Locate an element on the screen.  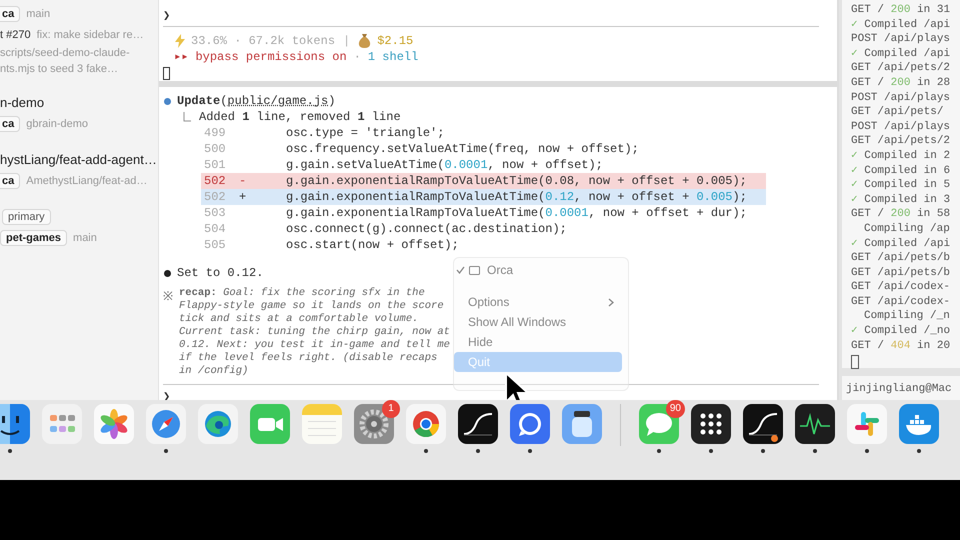
worktree-title: n-demo is located at coordinates (22, 102).